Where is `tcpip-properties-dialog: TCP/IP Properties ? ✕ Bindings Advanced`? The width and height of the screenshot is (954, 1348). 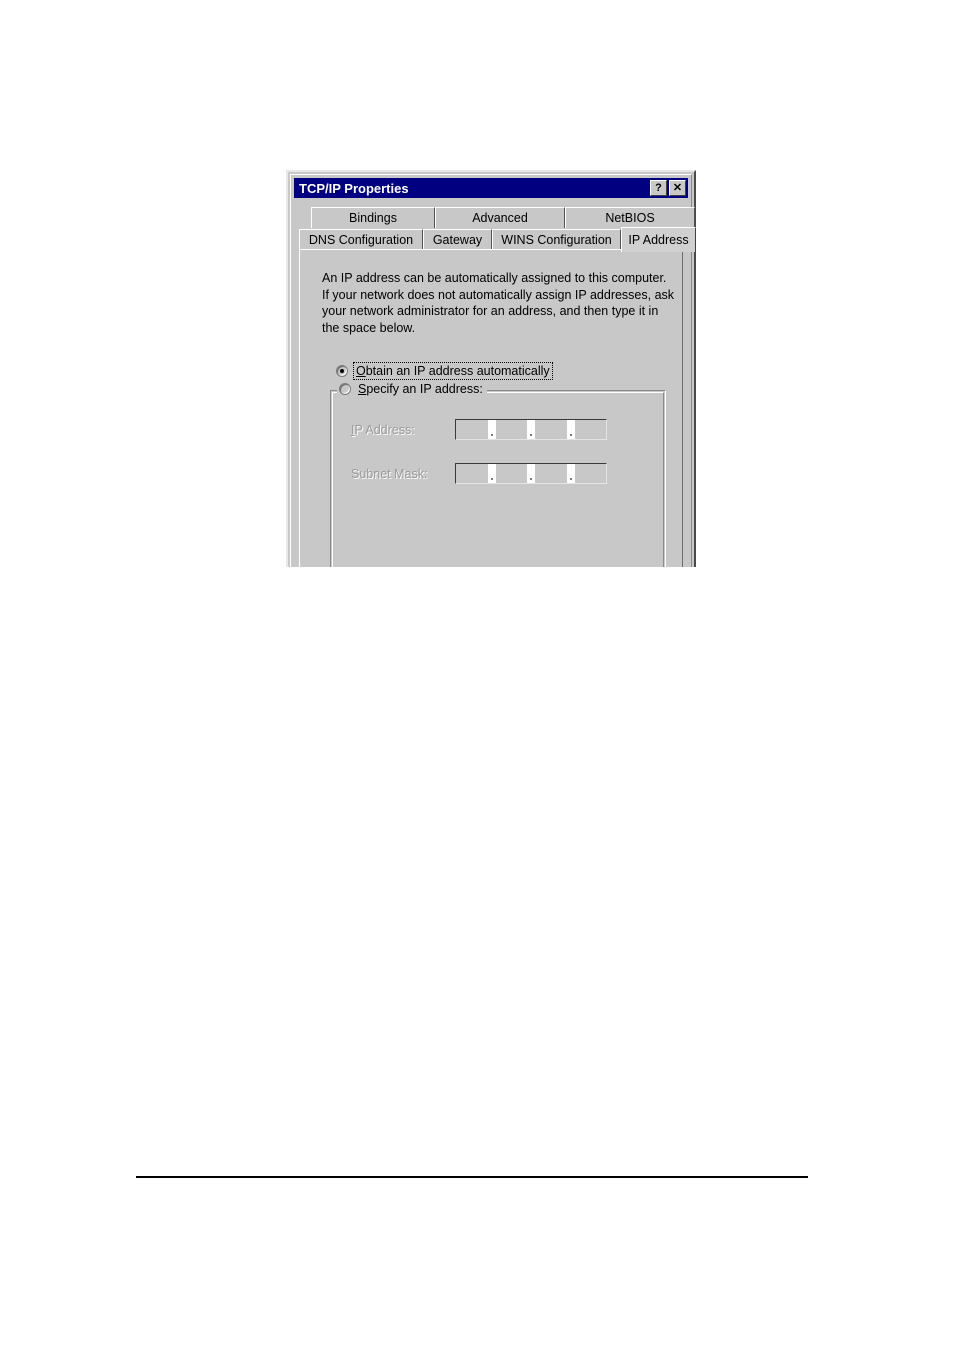
tcpip-properties-dialog: TCP/IP Properties ? ✕ Bindings Advanced is located at coordinates (491, 368).